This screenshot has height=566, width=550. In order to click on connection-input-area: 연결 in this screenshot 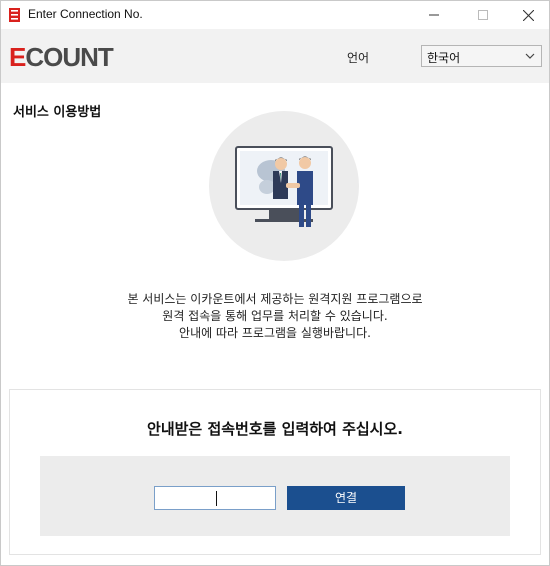, I will do `click(275, 496)`.